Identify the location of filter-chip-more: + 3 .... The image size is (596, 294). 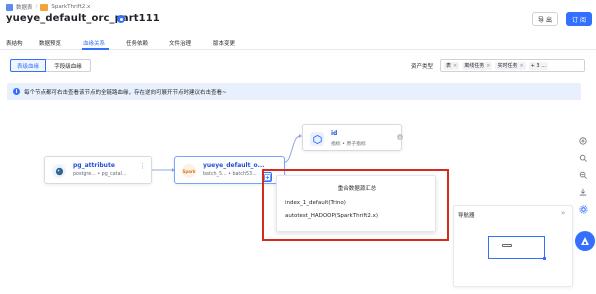
(538, 65).